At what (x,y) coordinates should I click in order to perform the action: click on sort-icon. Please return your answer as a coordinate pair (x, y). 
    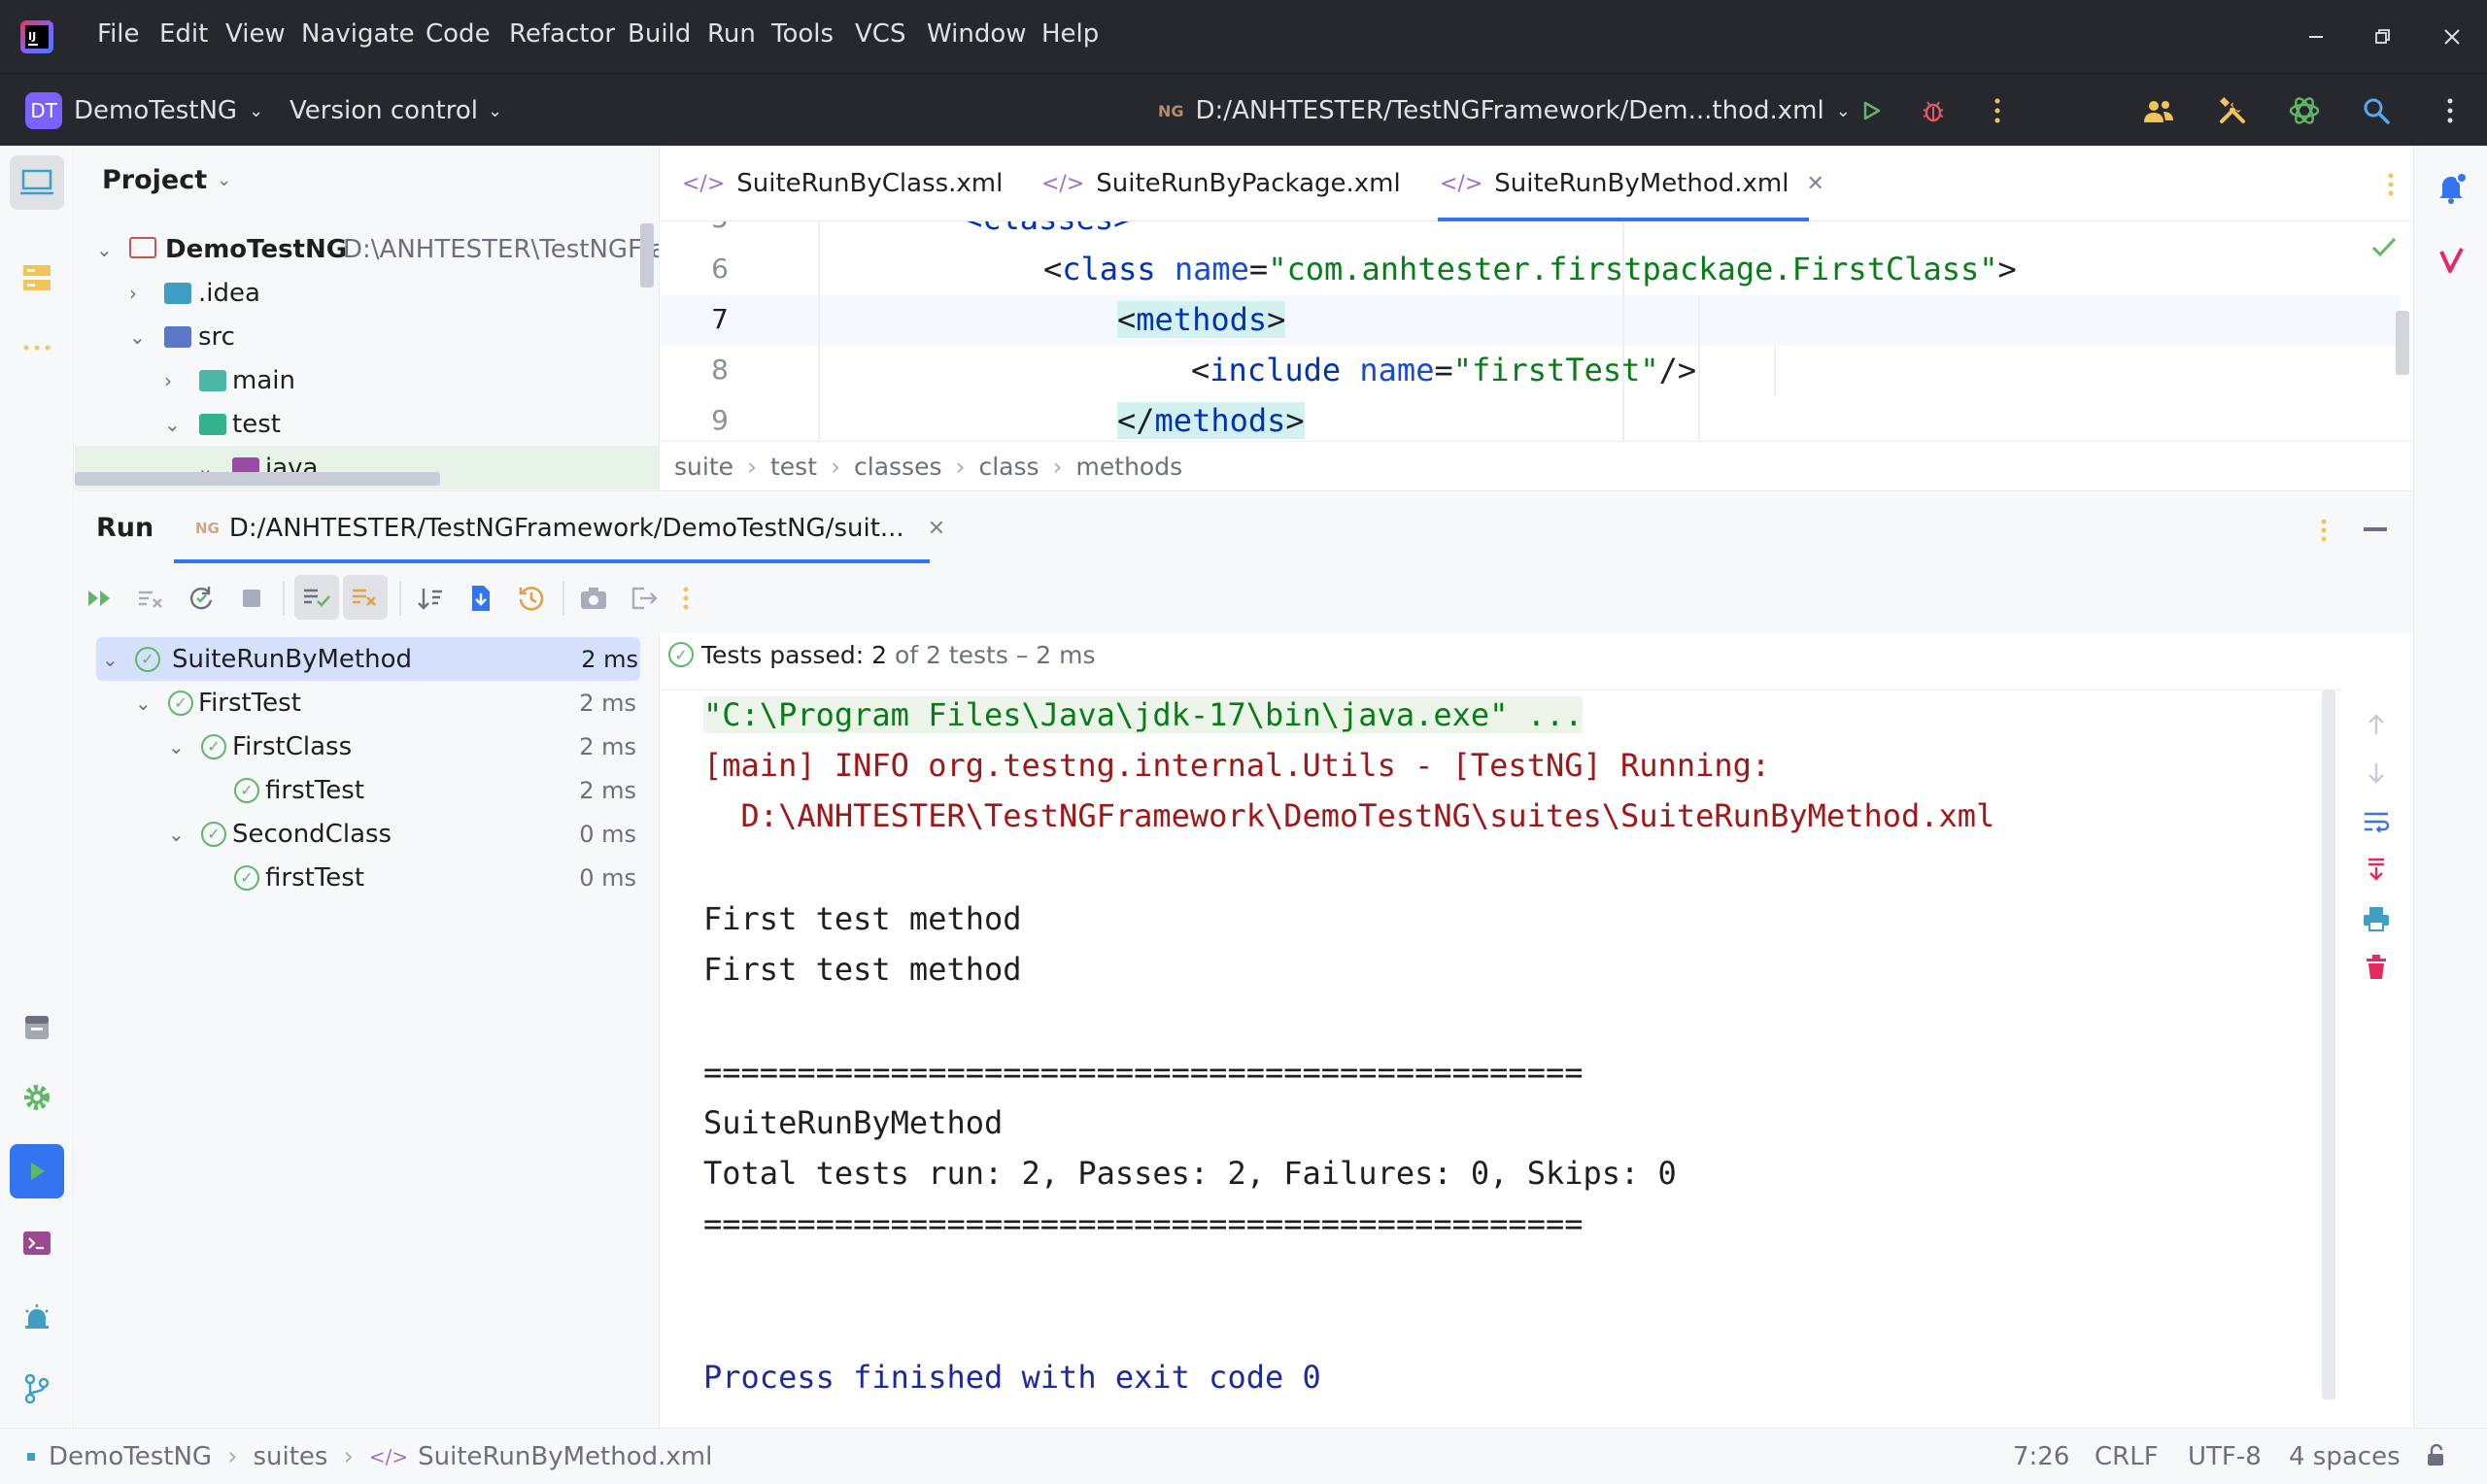
    Looking at the image, I should click on (430, 598).